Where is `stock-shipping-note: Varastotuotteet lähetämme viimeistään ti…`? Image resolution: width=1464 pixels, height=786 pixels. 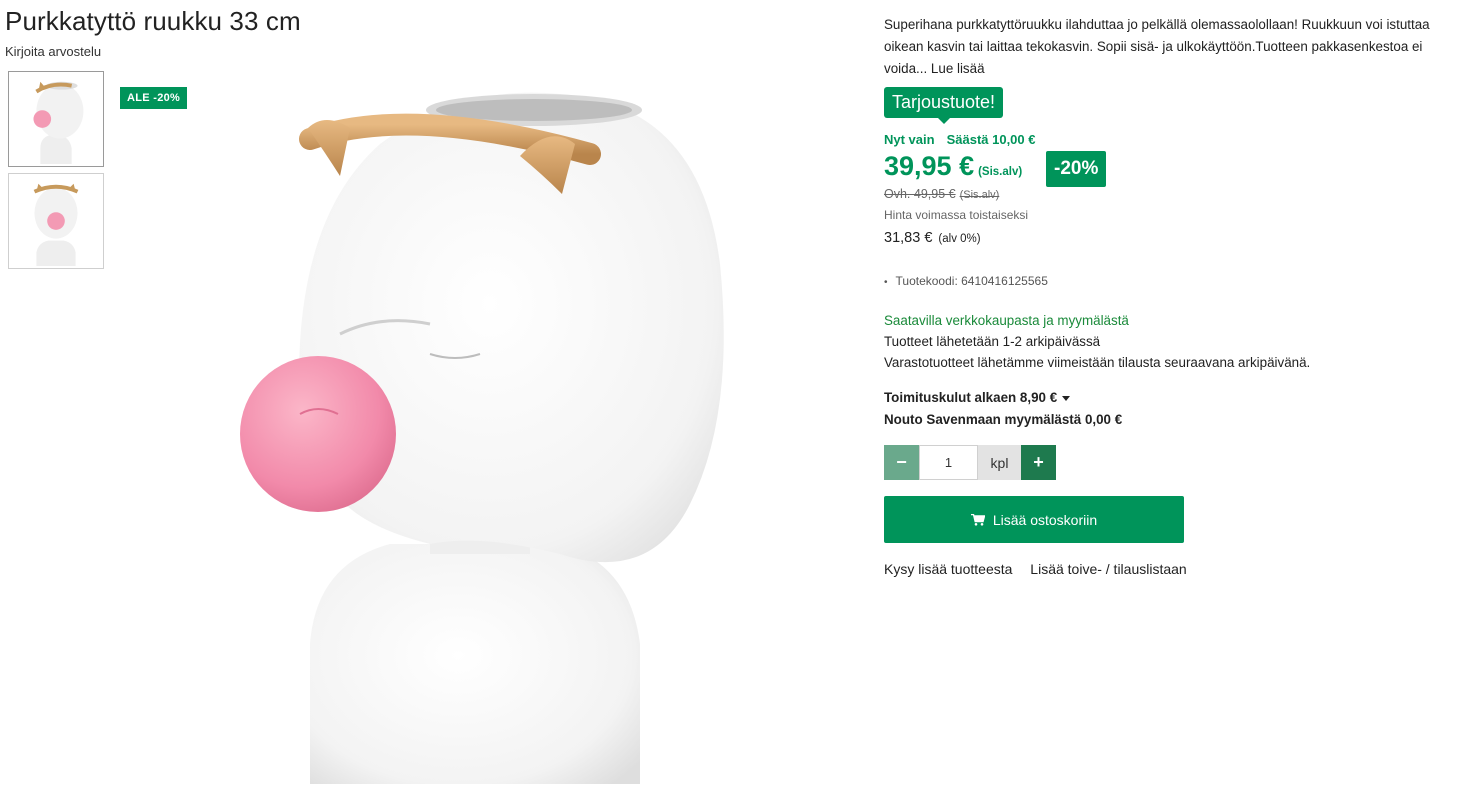
stock-shipping-note: Varastotuotteet lähetämme viimeistään ti… is located at coordinates (1097, 362).